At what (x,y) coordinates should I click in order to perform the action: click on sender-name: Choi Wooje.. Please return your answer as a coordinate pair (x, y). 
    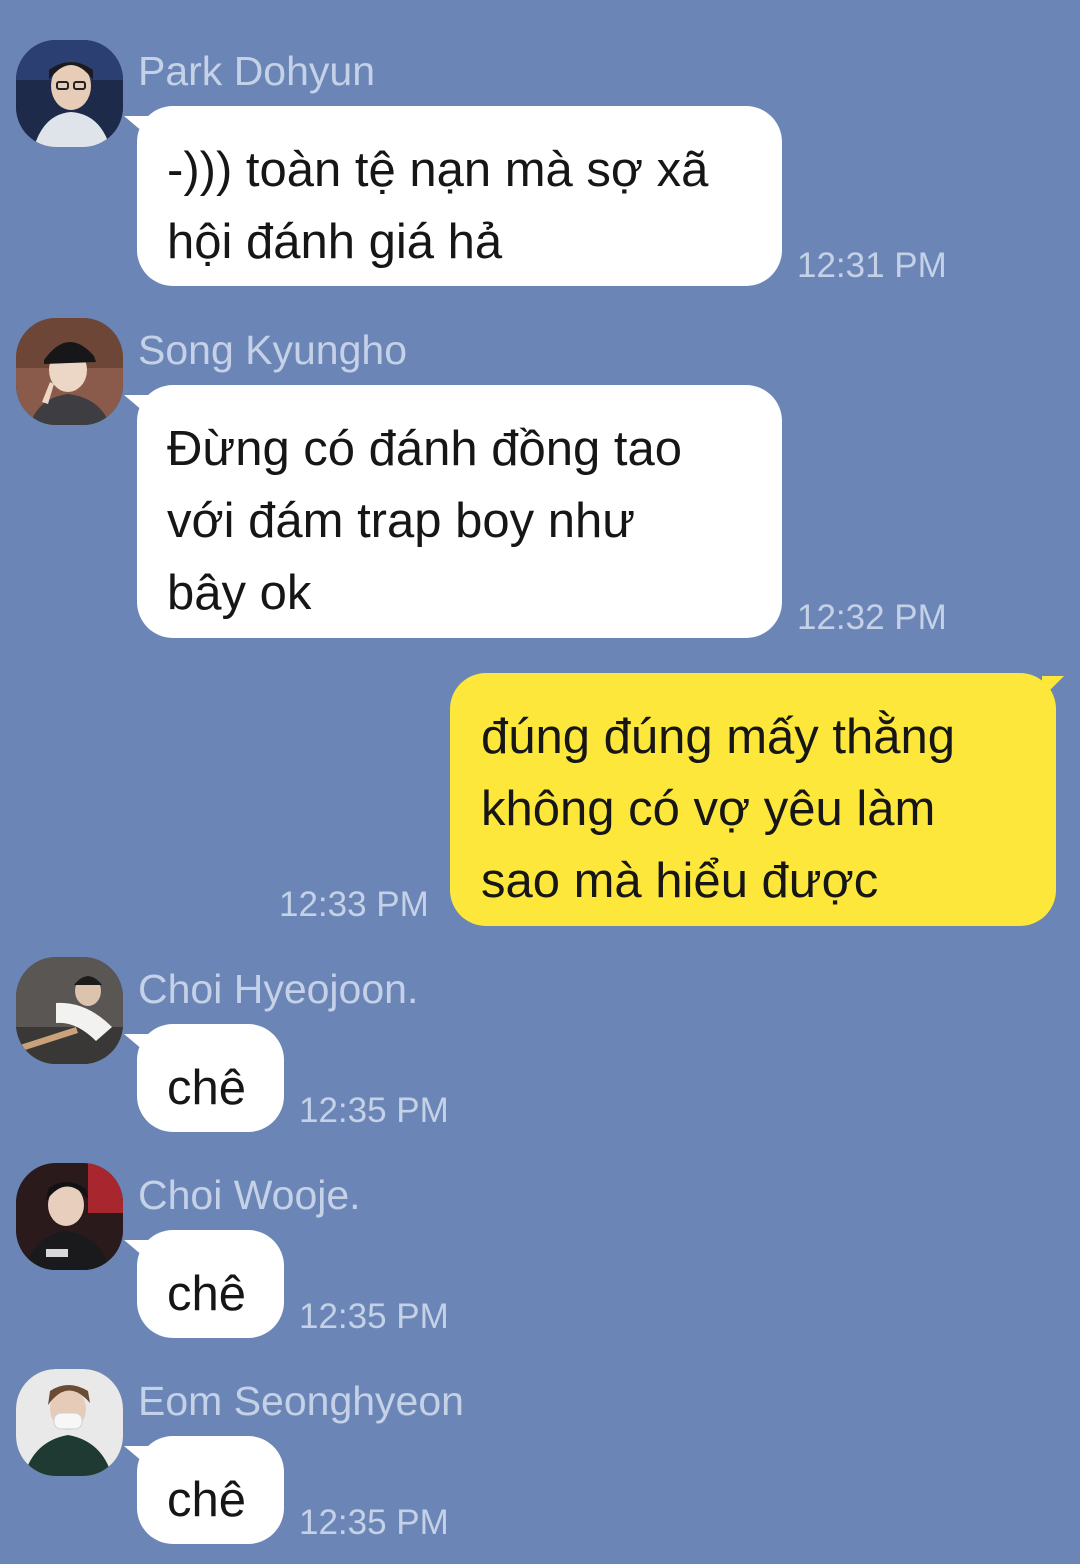
    Looking at the image, I should click on (249, 1195).